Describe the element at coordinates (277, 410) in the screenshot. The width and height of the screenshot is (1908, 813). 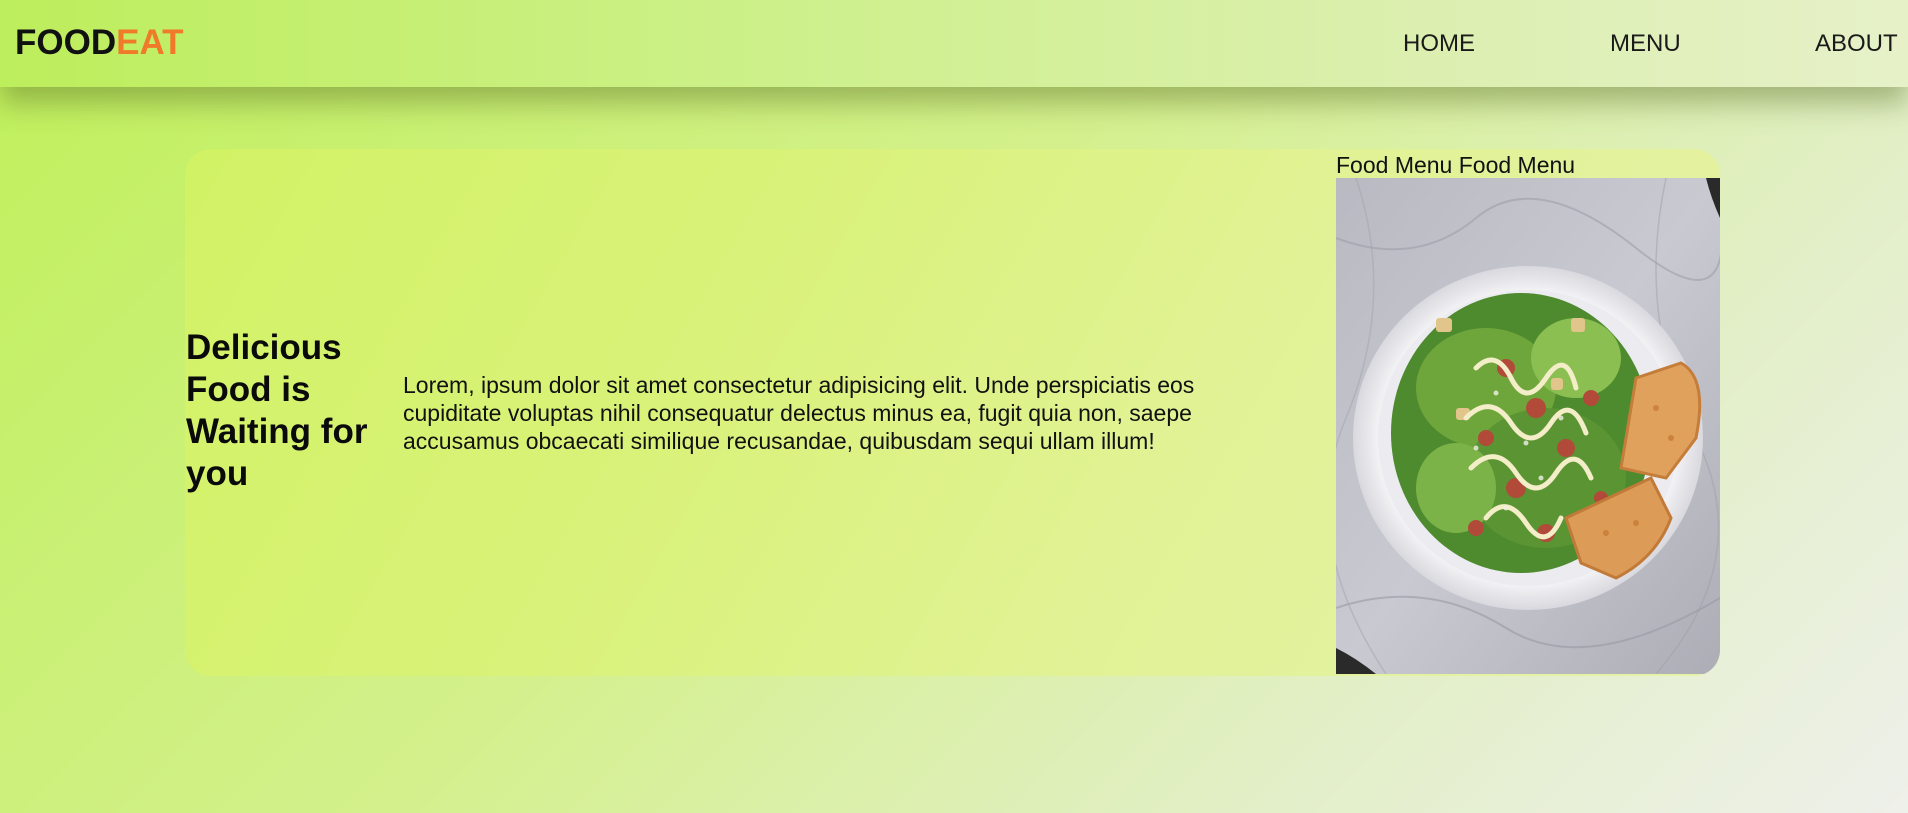
I see `hero-headline: Delicious Food is Waiting for you` at that location.